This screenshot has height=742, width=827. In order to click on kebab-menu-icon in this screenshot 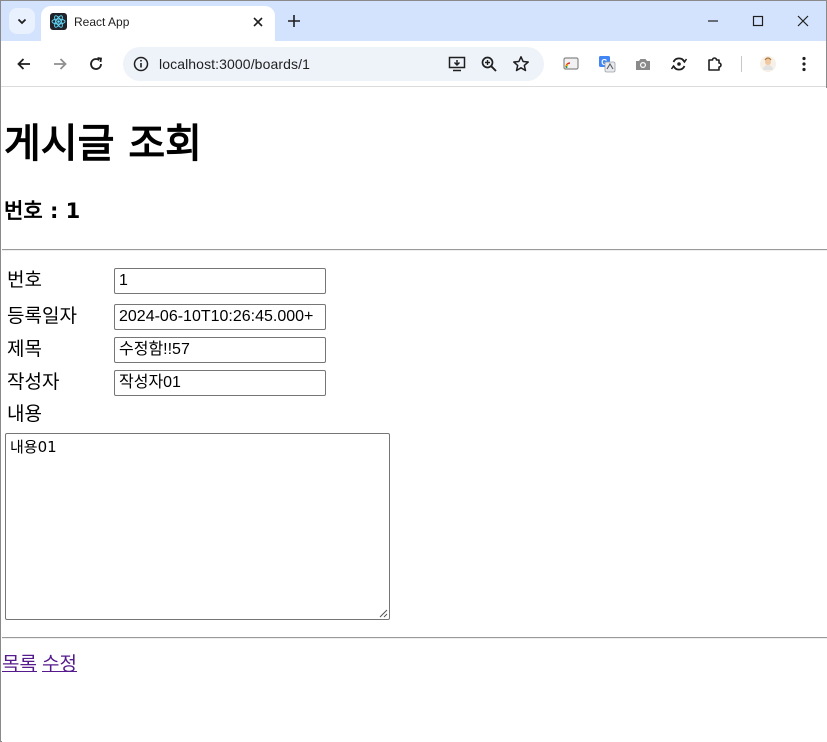, I will do `click(804, 64)`.